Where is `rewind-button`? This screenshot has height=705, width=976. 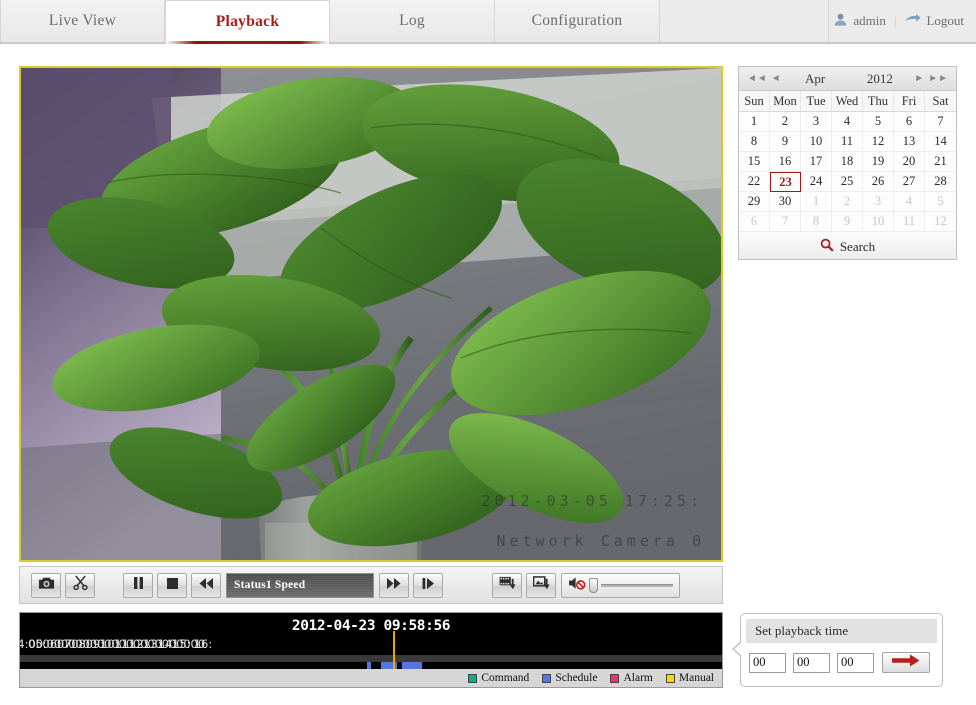 rewind-button is located at coordinates (206, 585).